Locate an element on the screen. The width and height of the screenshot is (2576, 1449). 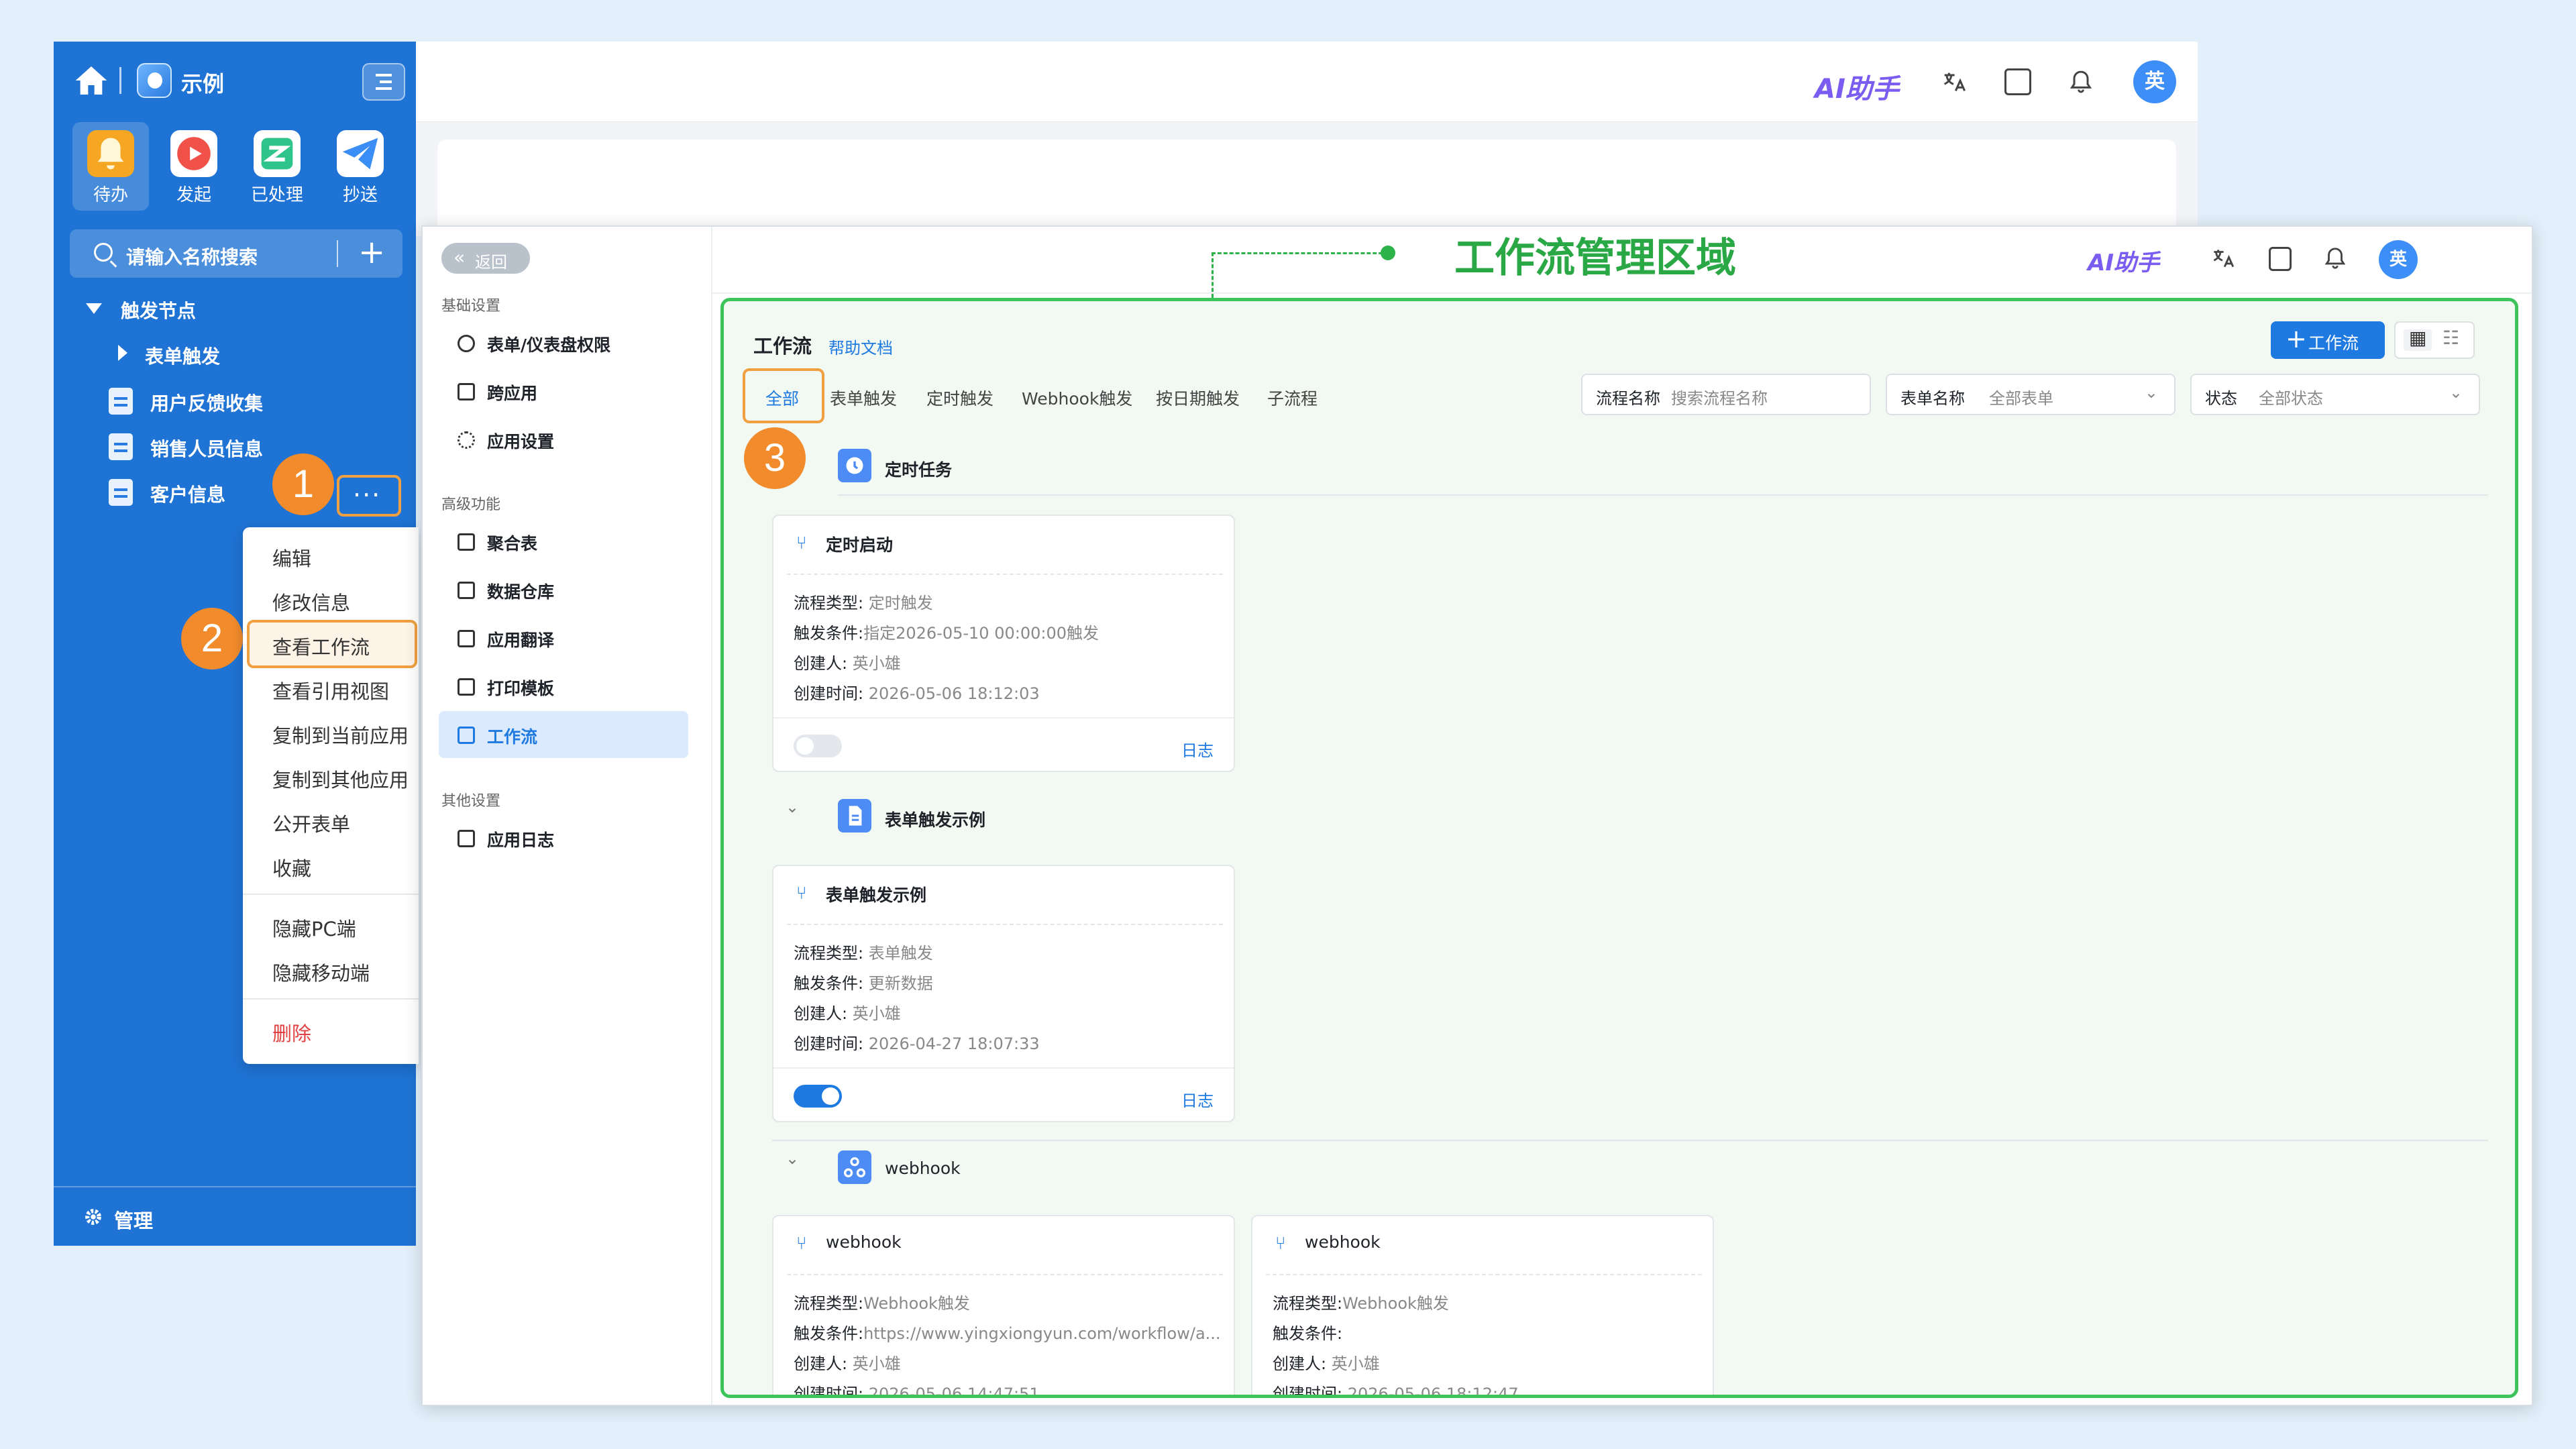
menu-item-aggregate: 聚合表 is located at coordinates (563, 541).